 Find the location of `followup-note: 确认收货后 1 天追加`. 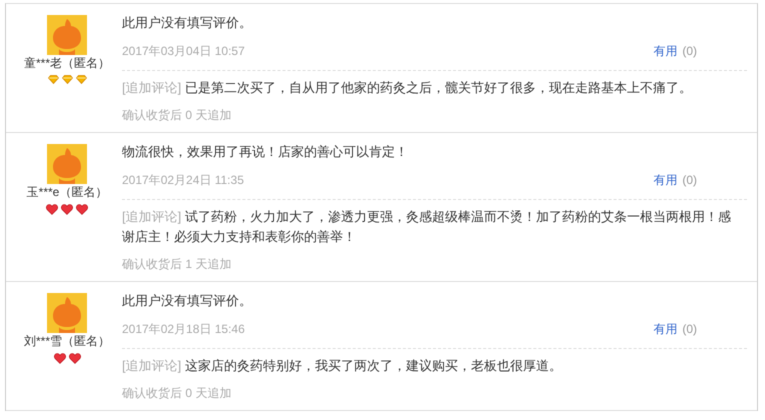

followup-note: 确认收货后 1 天追加 is located at coordinates (177, 264).